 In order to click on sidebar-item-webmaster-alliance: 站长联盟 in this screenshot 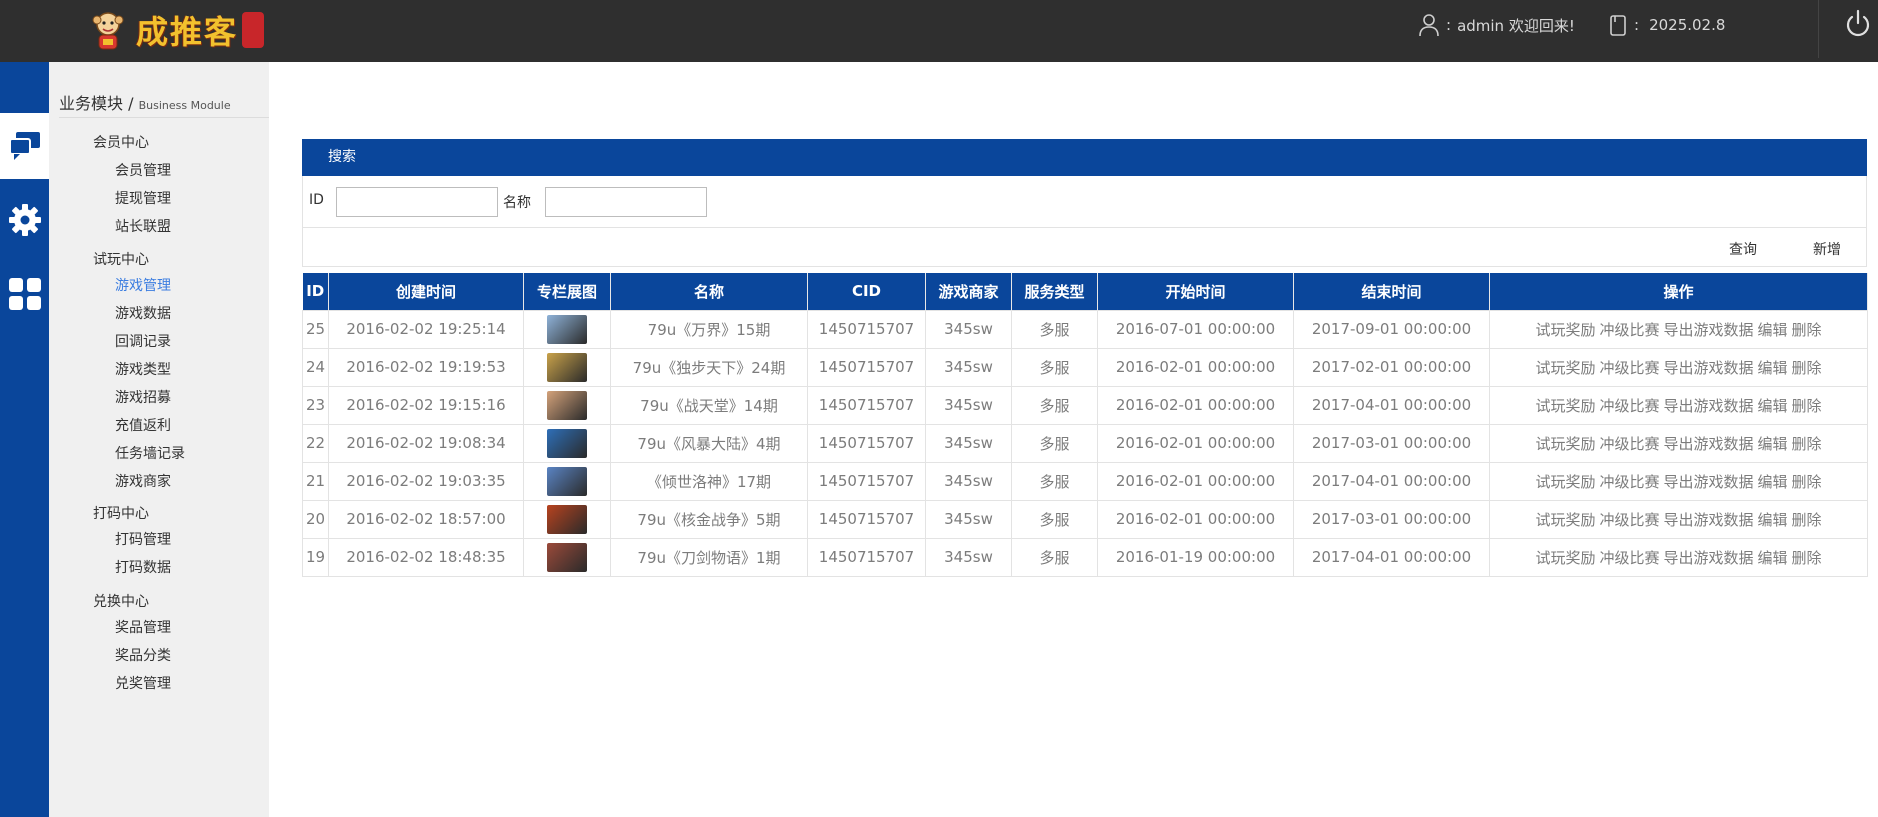, I will do `click(143, 226)`.